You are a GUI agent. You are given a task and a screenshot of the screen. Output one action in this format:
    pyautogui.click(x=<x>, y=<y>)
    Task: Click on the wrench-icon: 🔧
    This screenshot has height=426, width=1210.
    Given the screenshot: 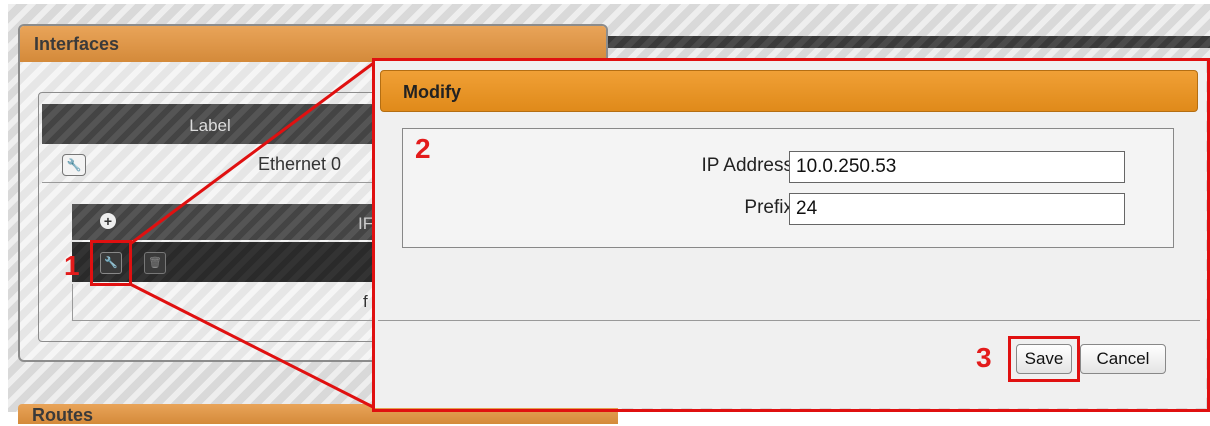 What is the action you would take?
    pyautogui.click(x=74, y=165)
    